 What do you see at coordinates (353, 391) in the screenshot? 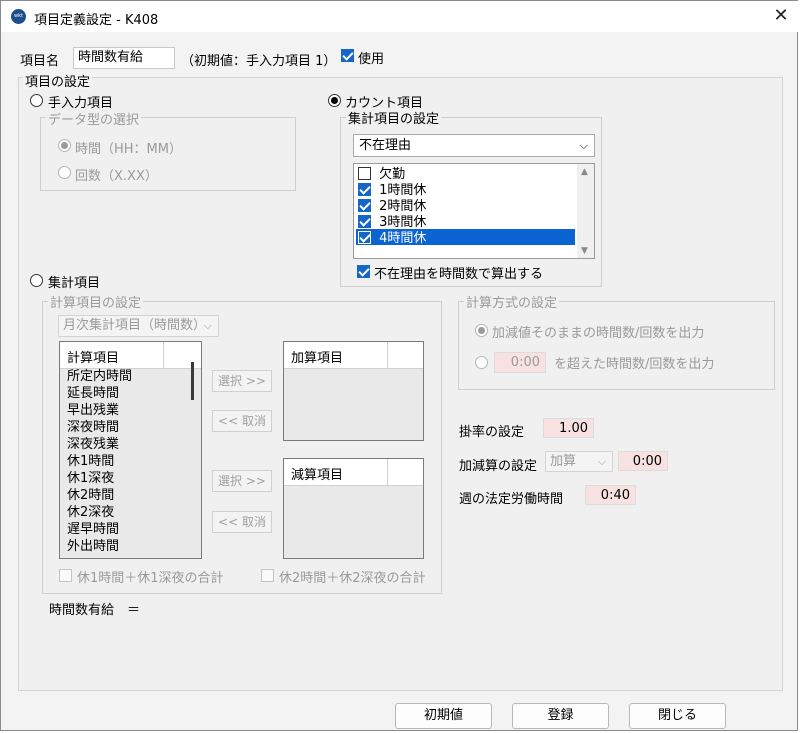
I see `add-items-grid: 加算項目` at bounding box center [353, 391].